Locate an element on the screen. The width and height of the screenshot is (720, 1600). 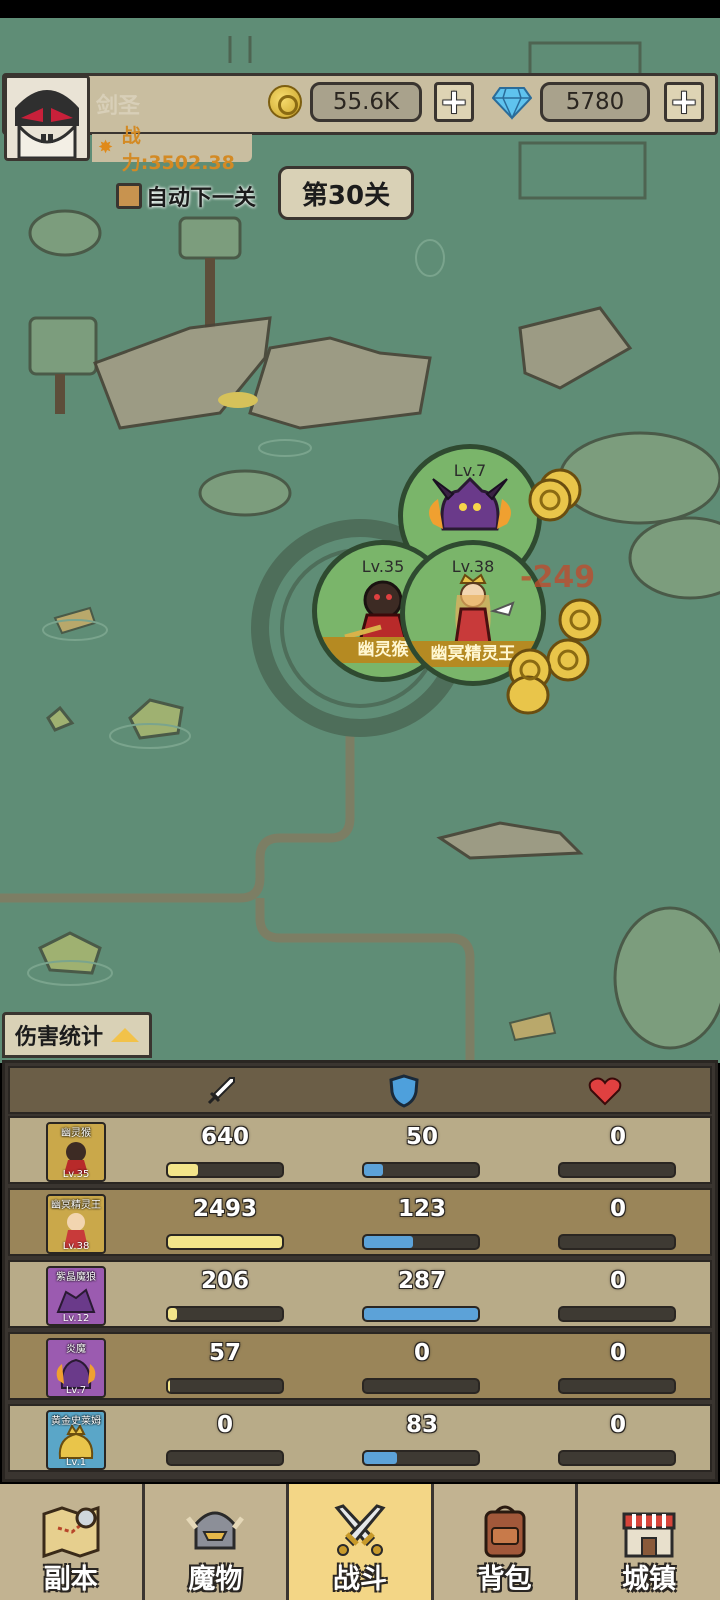
attack-value: 2493 is located at coordinates (224, 1209).